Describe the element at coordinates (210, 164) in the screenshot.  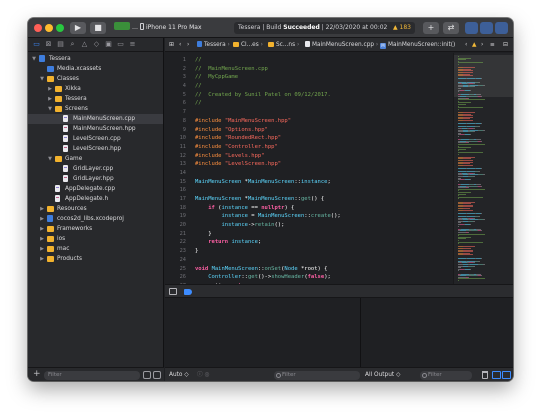
I see `code-token: #include` at that location.